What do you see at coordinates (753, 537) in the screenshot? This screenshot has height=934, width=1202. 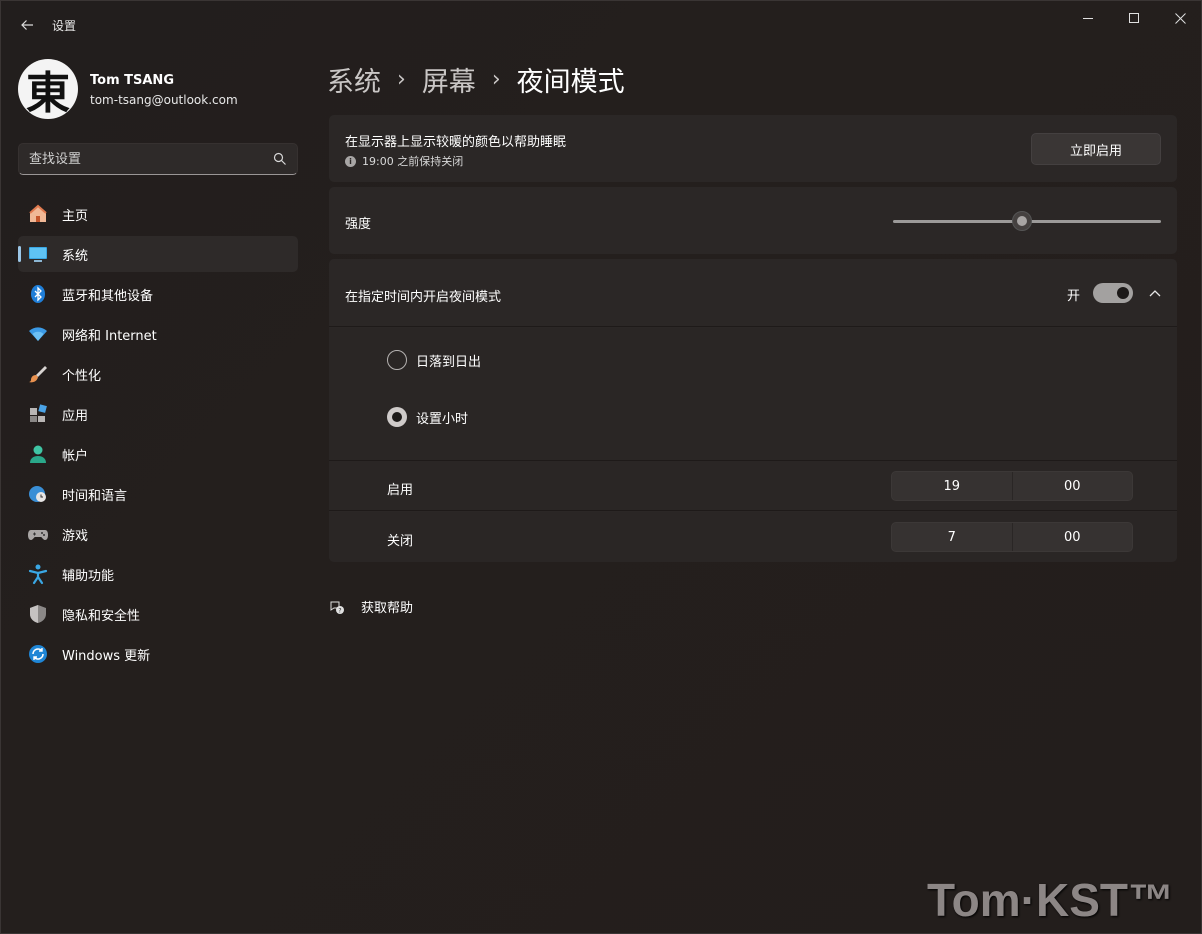 I see `turn-off-time-row: 关闭 7 00` at bounding box center [753, 537].